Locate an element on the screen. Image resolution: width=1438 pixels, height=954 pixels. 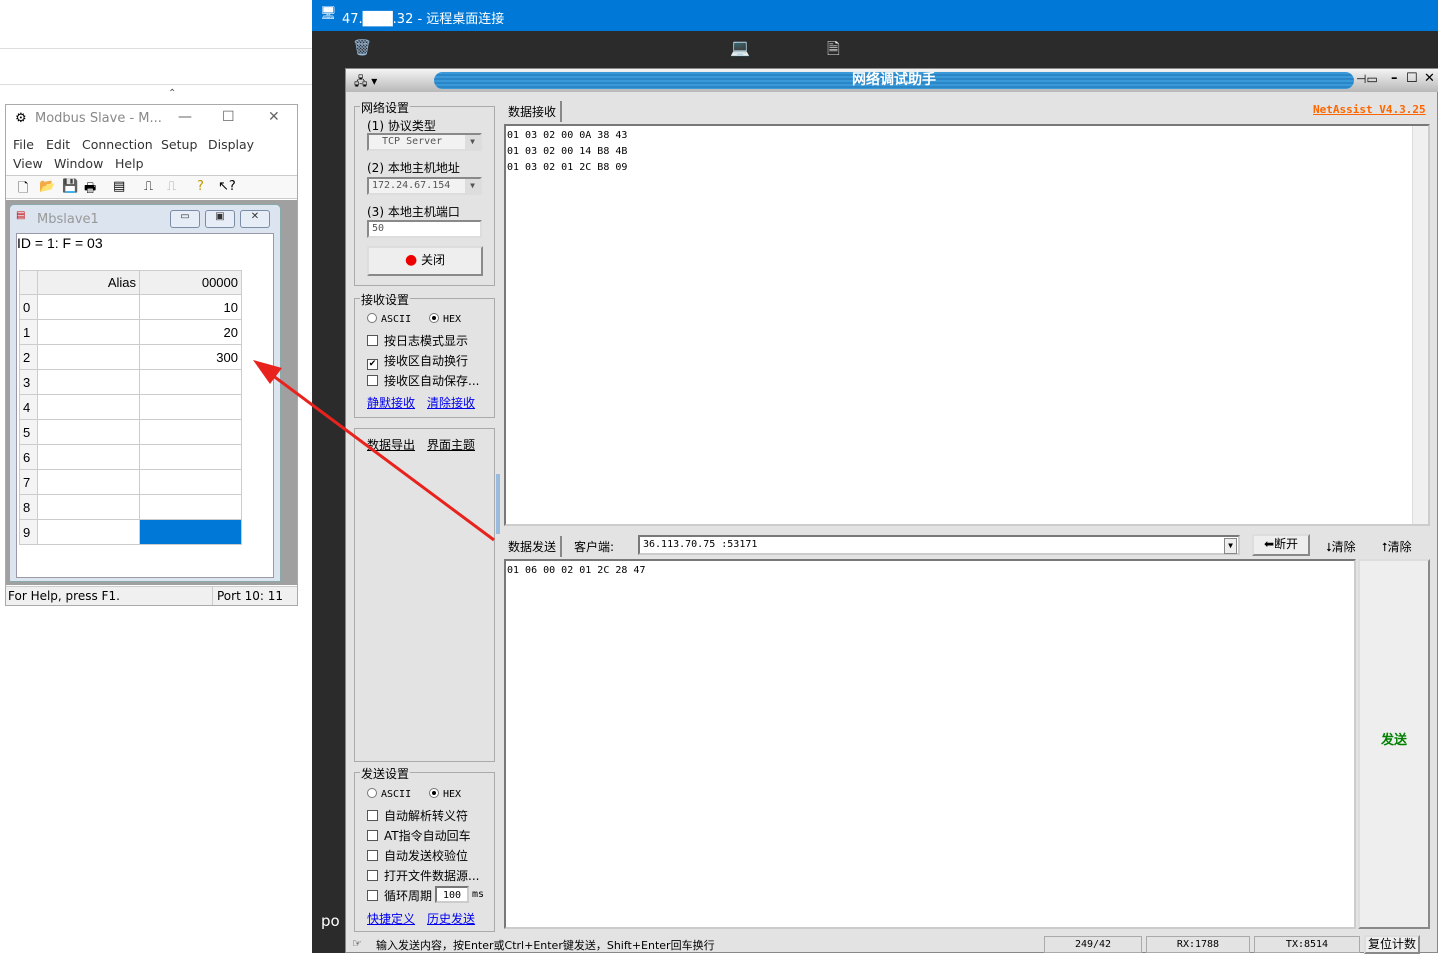
annotation-arrow is located at coordinates (374, 451).